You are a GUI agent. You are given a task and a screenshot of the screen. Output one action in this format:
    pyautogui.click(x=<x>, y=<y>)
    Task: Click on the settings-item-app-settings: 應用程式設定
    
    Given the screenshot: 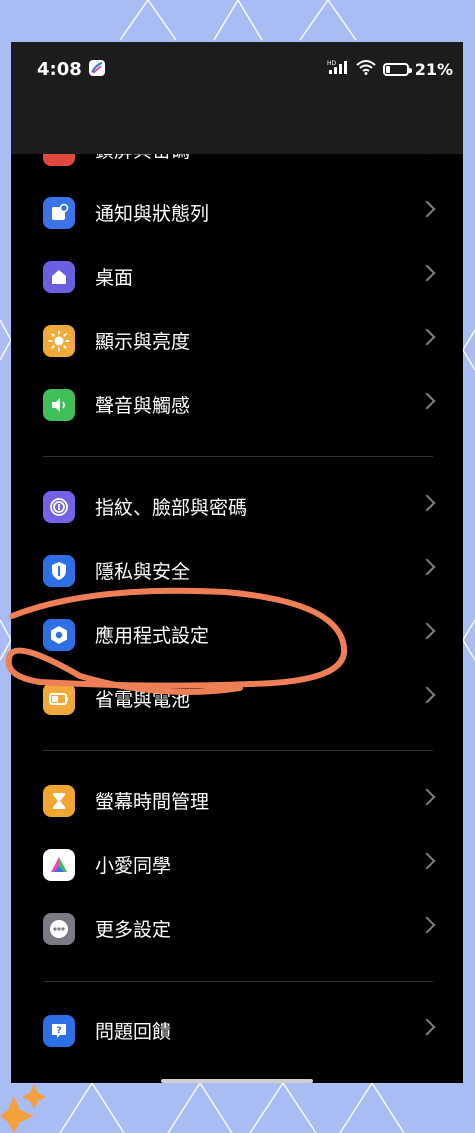 What is the action you would take?
    pyautogui.click(x=237, y=635)
    